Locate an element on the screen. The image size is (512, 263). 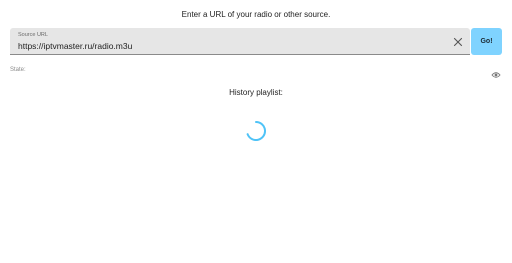
eye-icon is located at coordinates (496, 72).